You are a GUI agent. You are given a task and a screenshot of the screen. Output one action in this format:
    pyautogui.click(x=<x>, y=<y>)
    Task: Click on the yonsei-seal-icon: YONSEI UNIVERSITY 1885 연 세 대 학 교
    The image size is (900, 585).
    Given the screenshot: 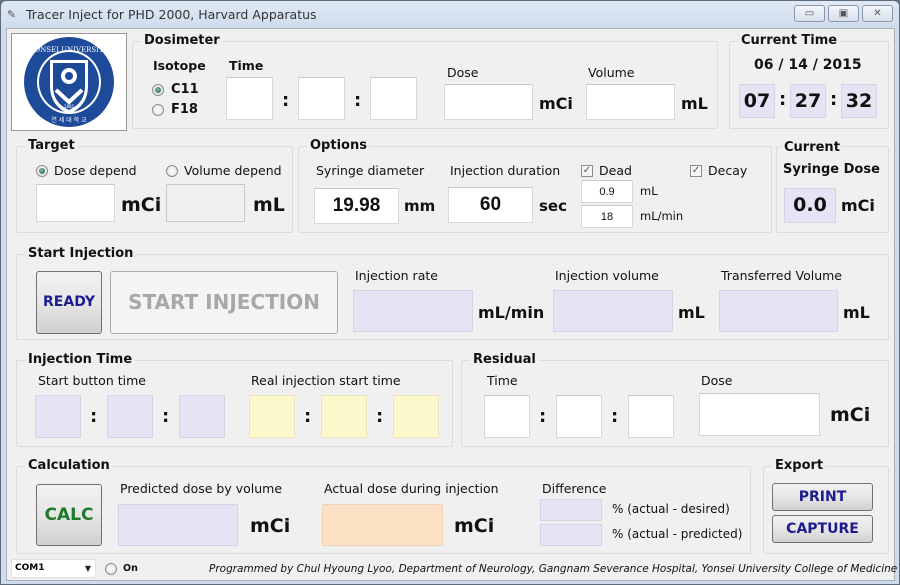 What is the action you would take?
    pyautogui.click(x=69, y=82)
    